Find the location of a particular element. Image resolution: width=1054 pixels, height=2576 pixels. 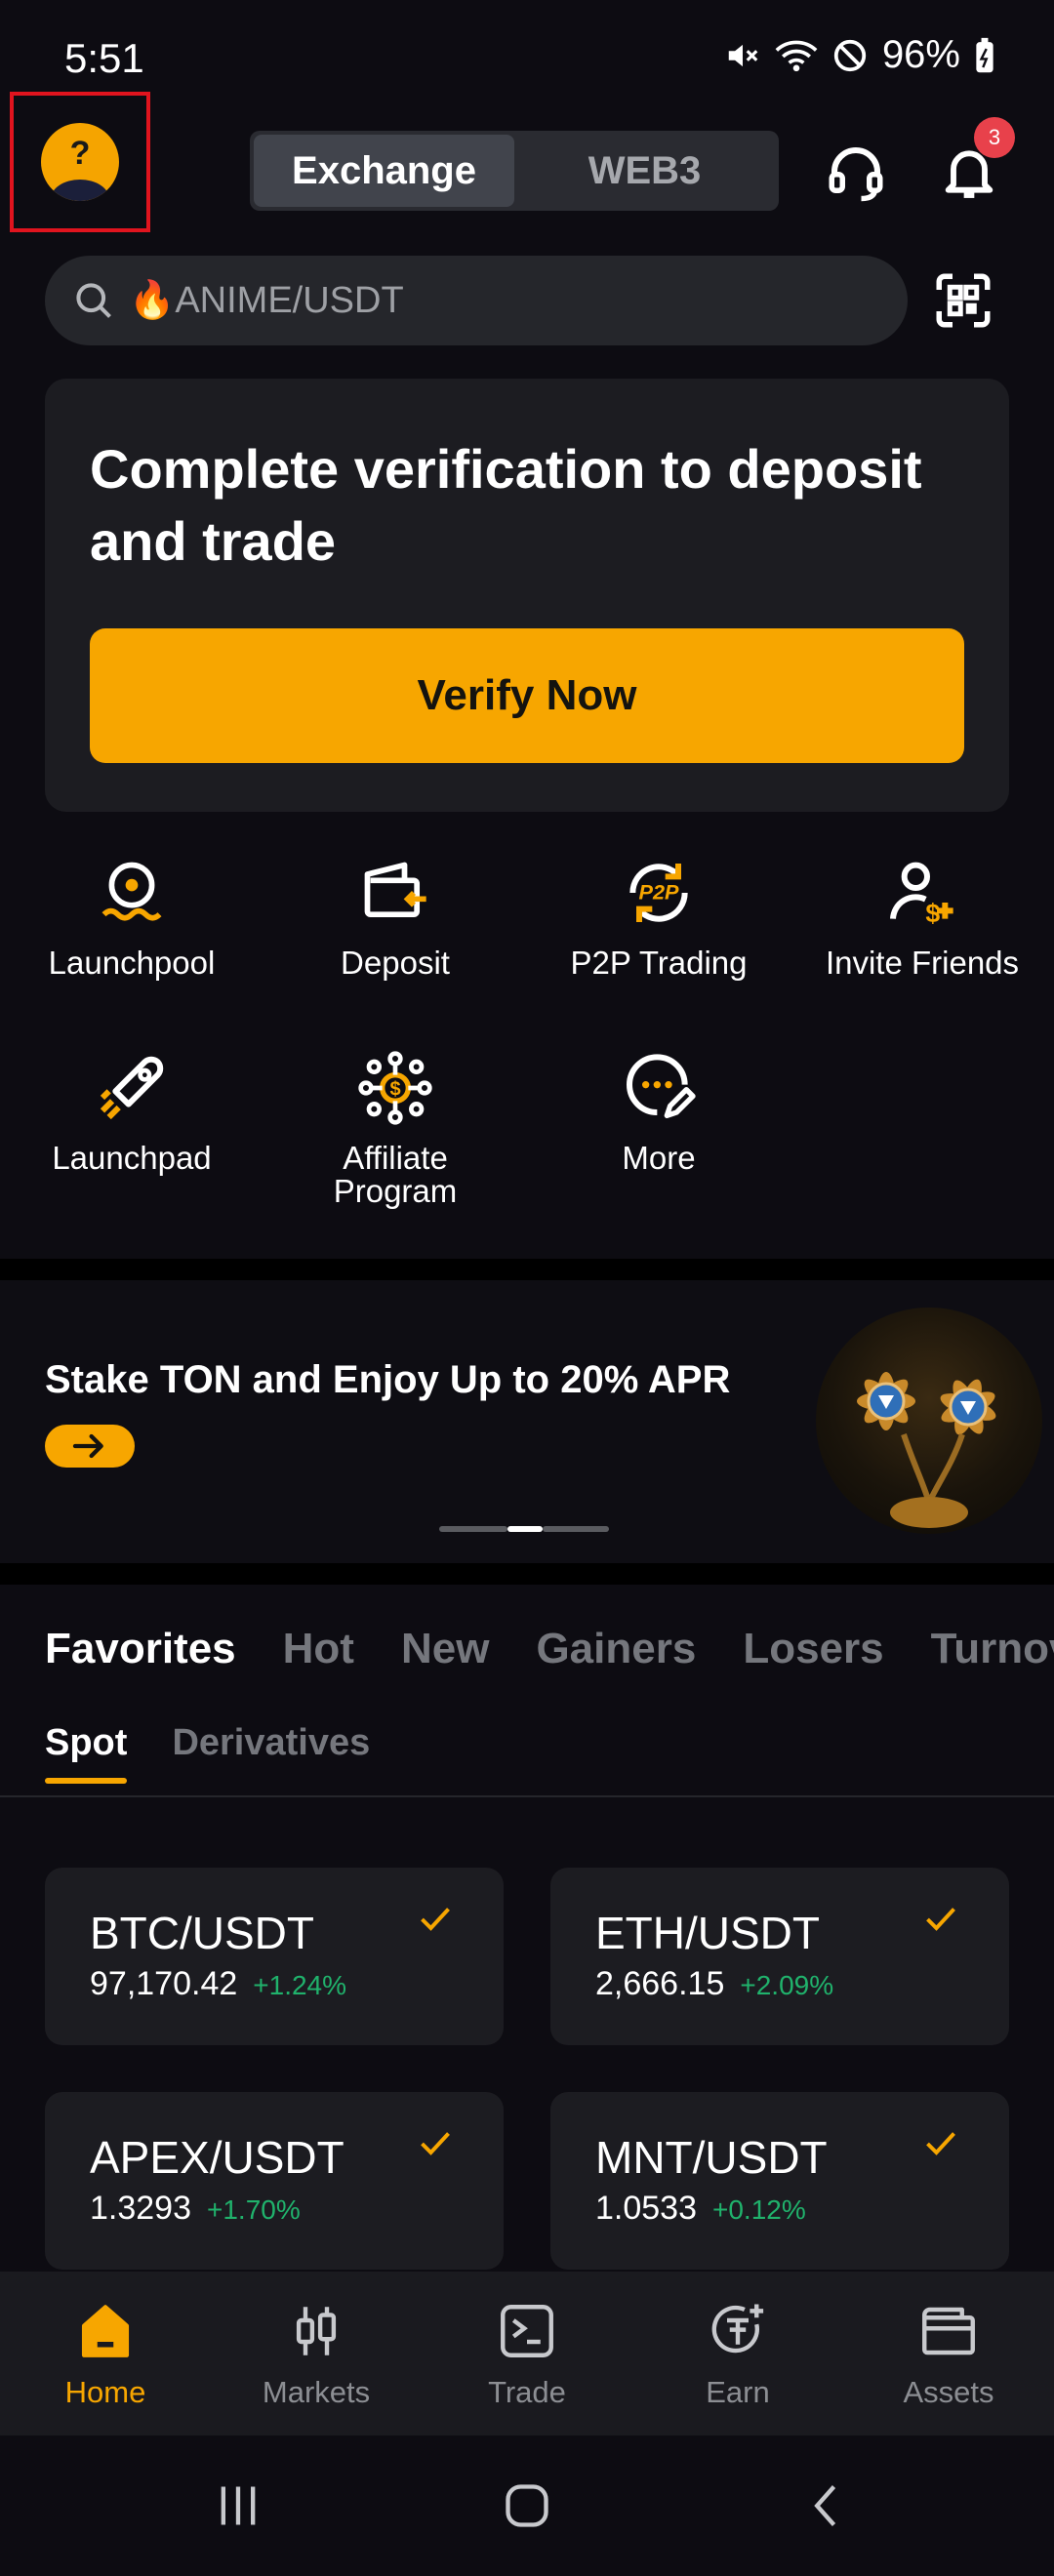

tab-gainers: Gainers is located at coordinates (616, 1649).